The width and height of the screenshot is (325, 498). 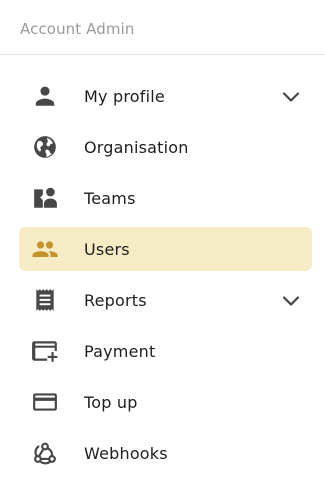 What do you see at coordinates (165, 249) in the screenshot?
I see `sidebar-item-users: Users` at bounding box center [165, 249].